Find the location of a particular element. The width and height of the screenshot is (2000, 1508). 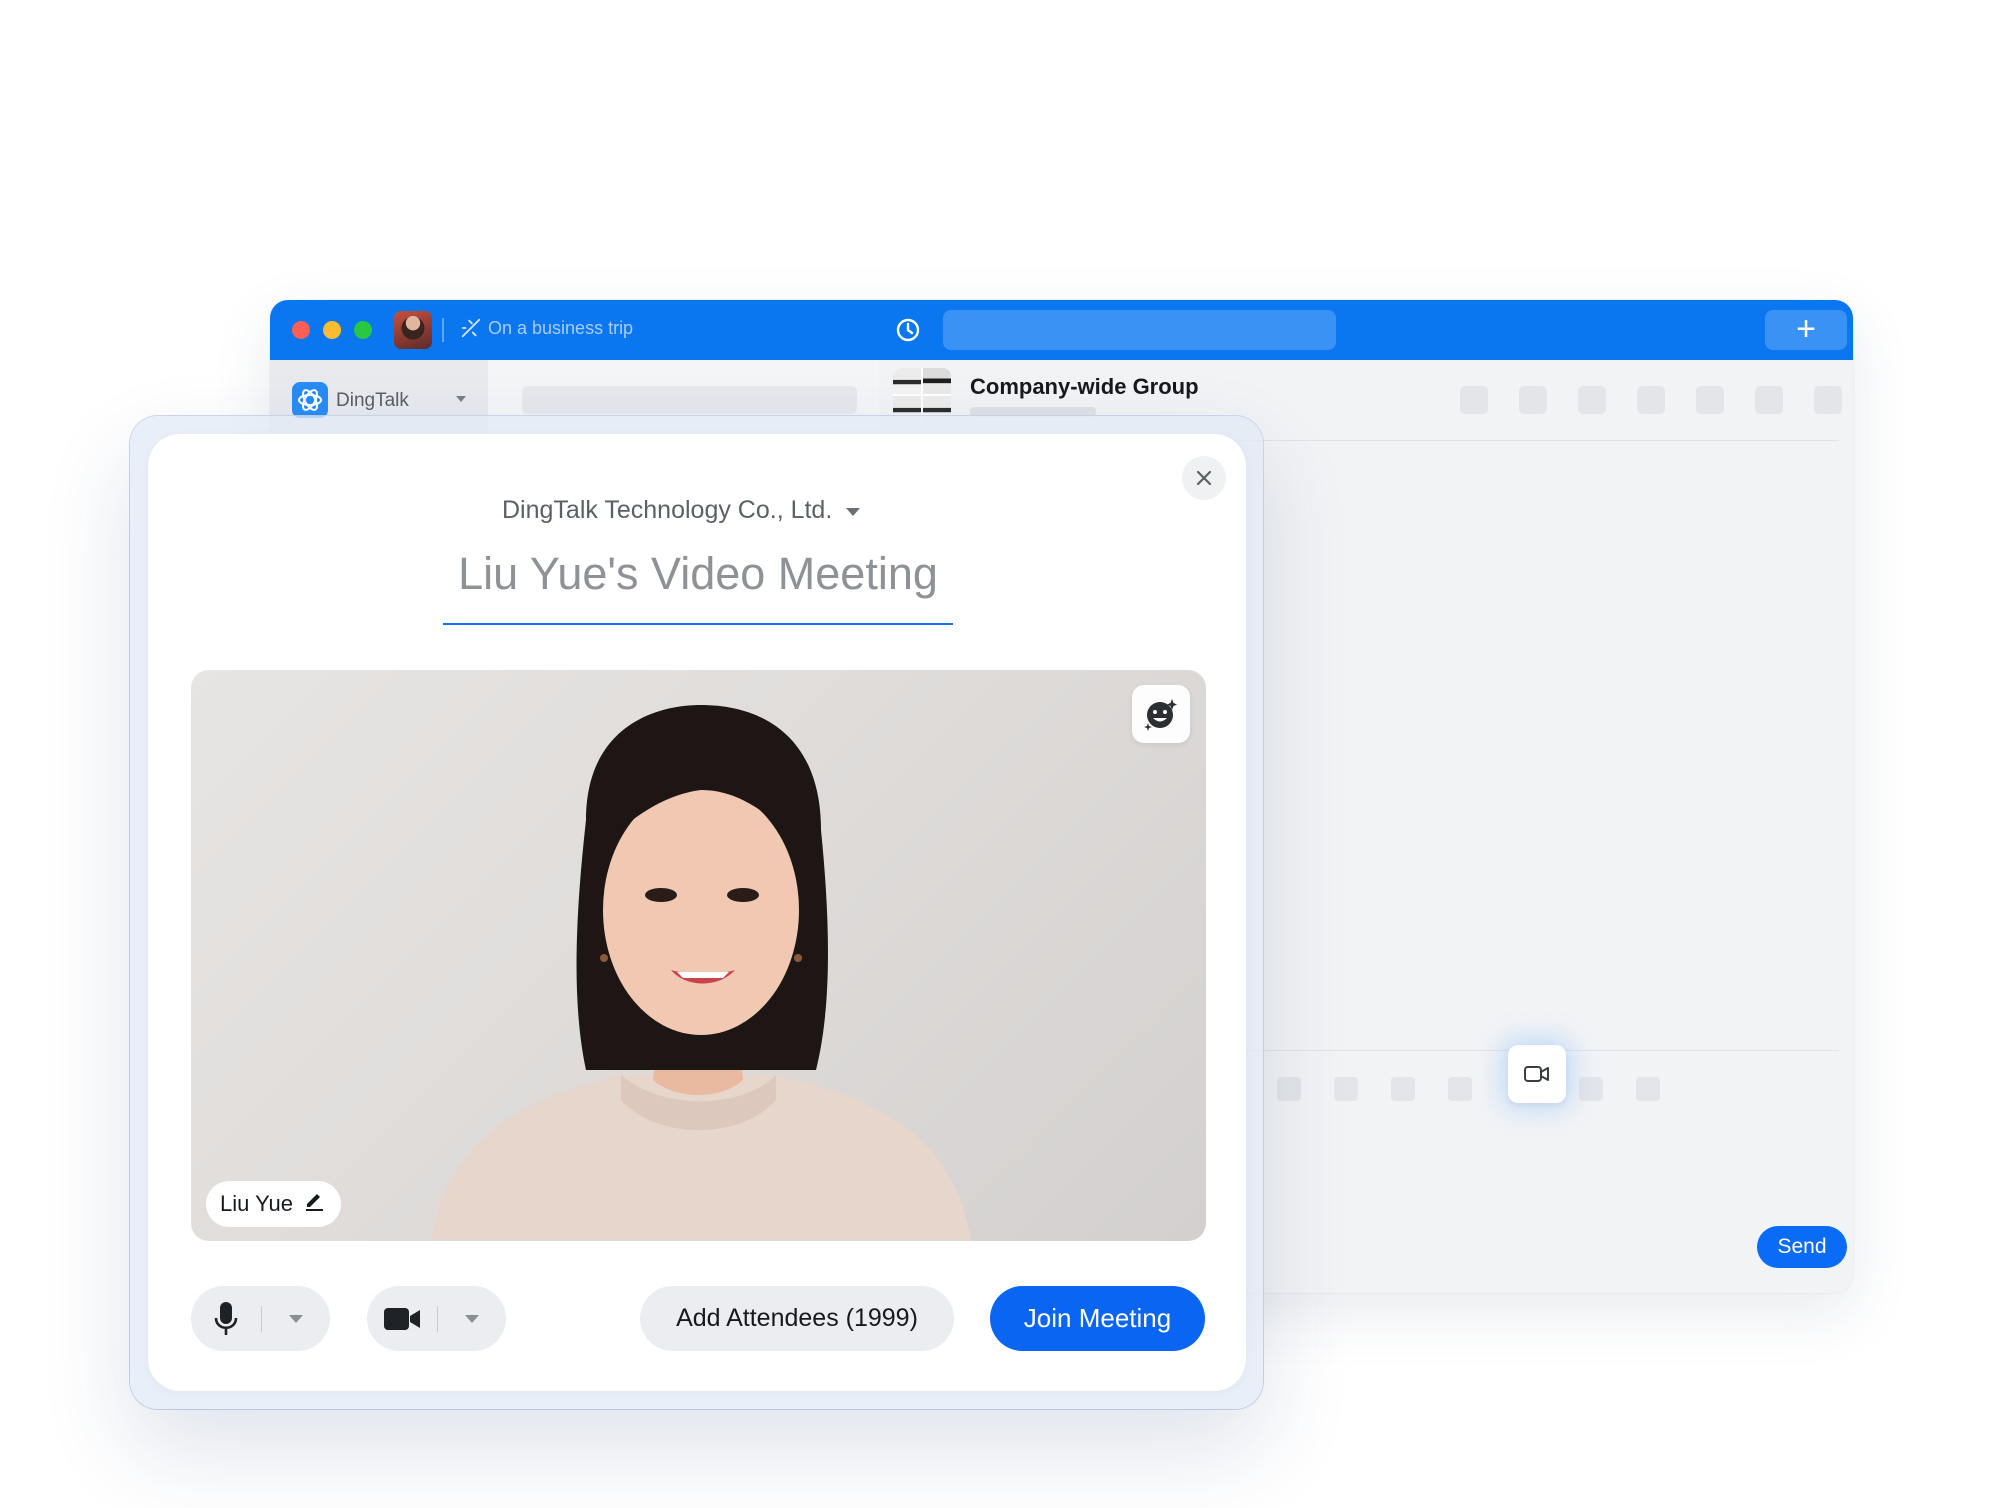

close-icon is located at coordinates (1204, 478).